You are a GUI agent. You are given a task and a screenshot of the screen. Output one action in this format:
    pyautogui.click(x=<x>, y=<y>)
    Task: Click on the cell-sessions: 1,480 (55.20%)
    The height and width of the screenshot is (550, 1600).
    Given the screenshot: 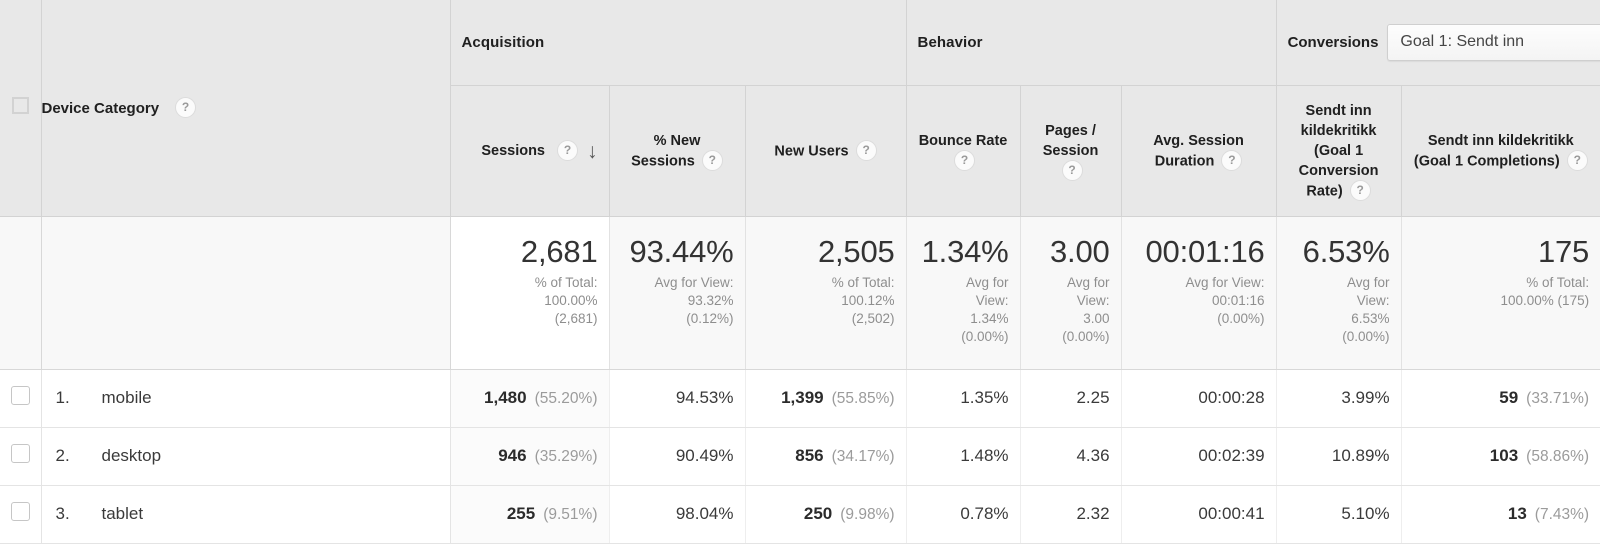 What is the action you would take?
    pyautogui.click(x=530, y=398)
    